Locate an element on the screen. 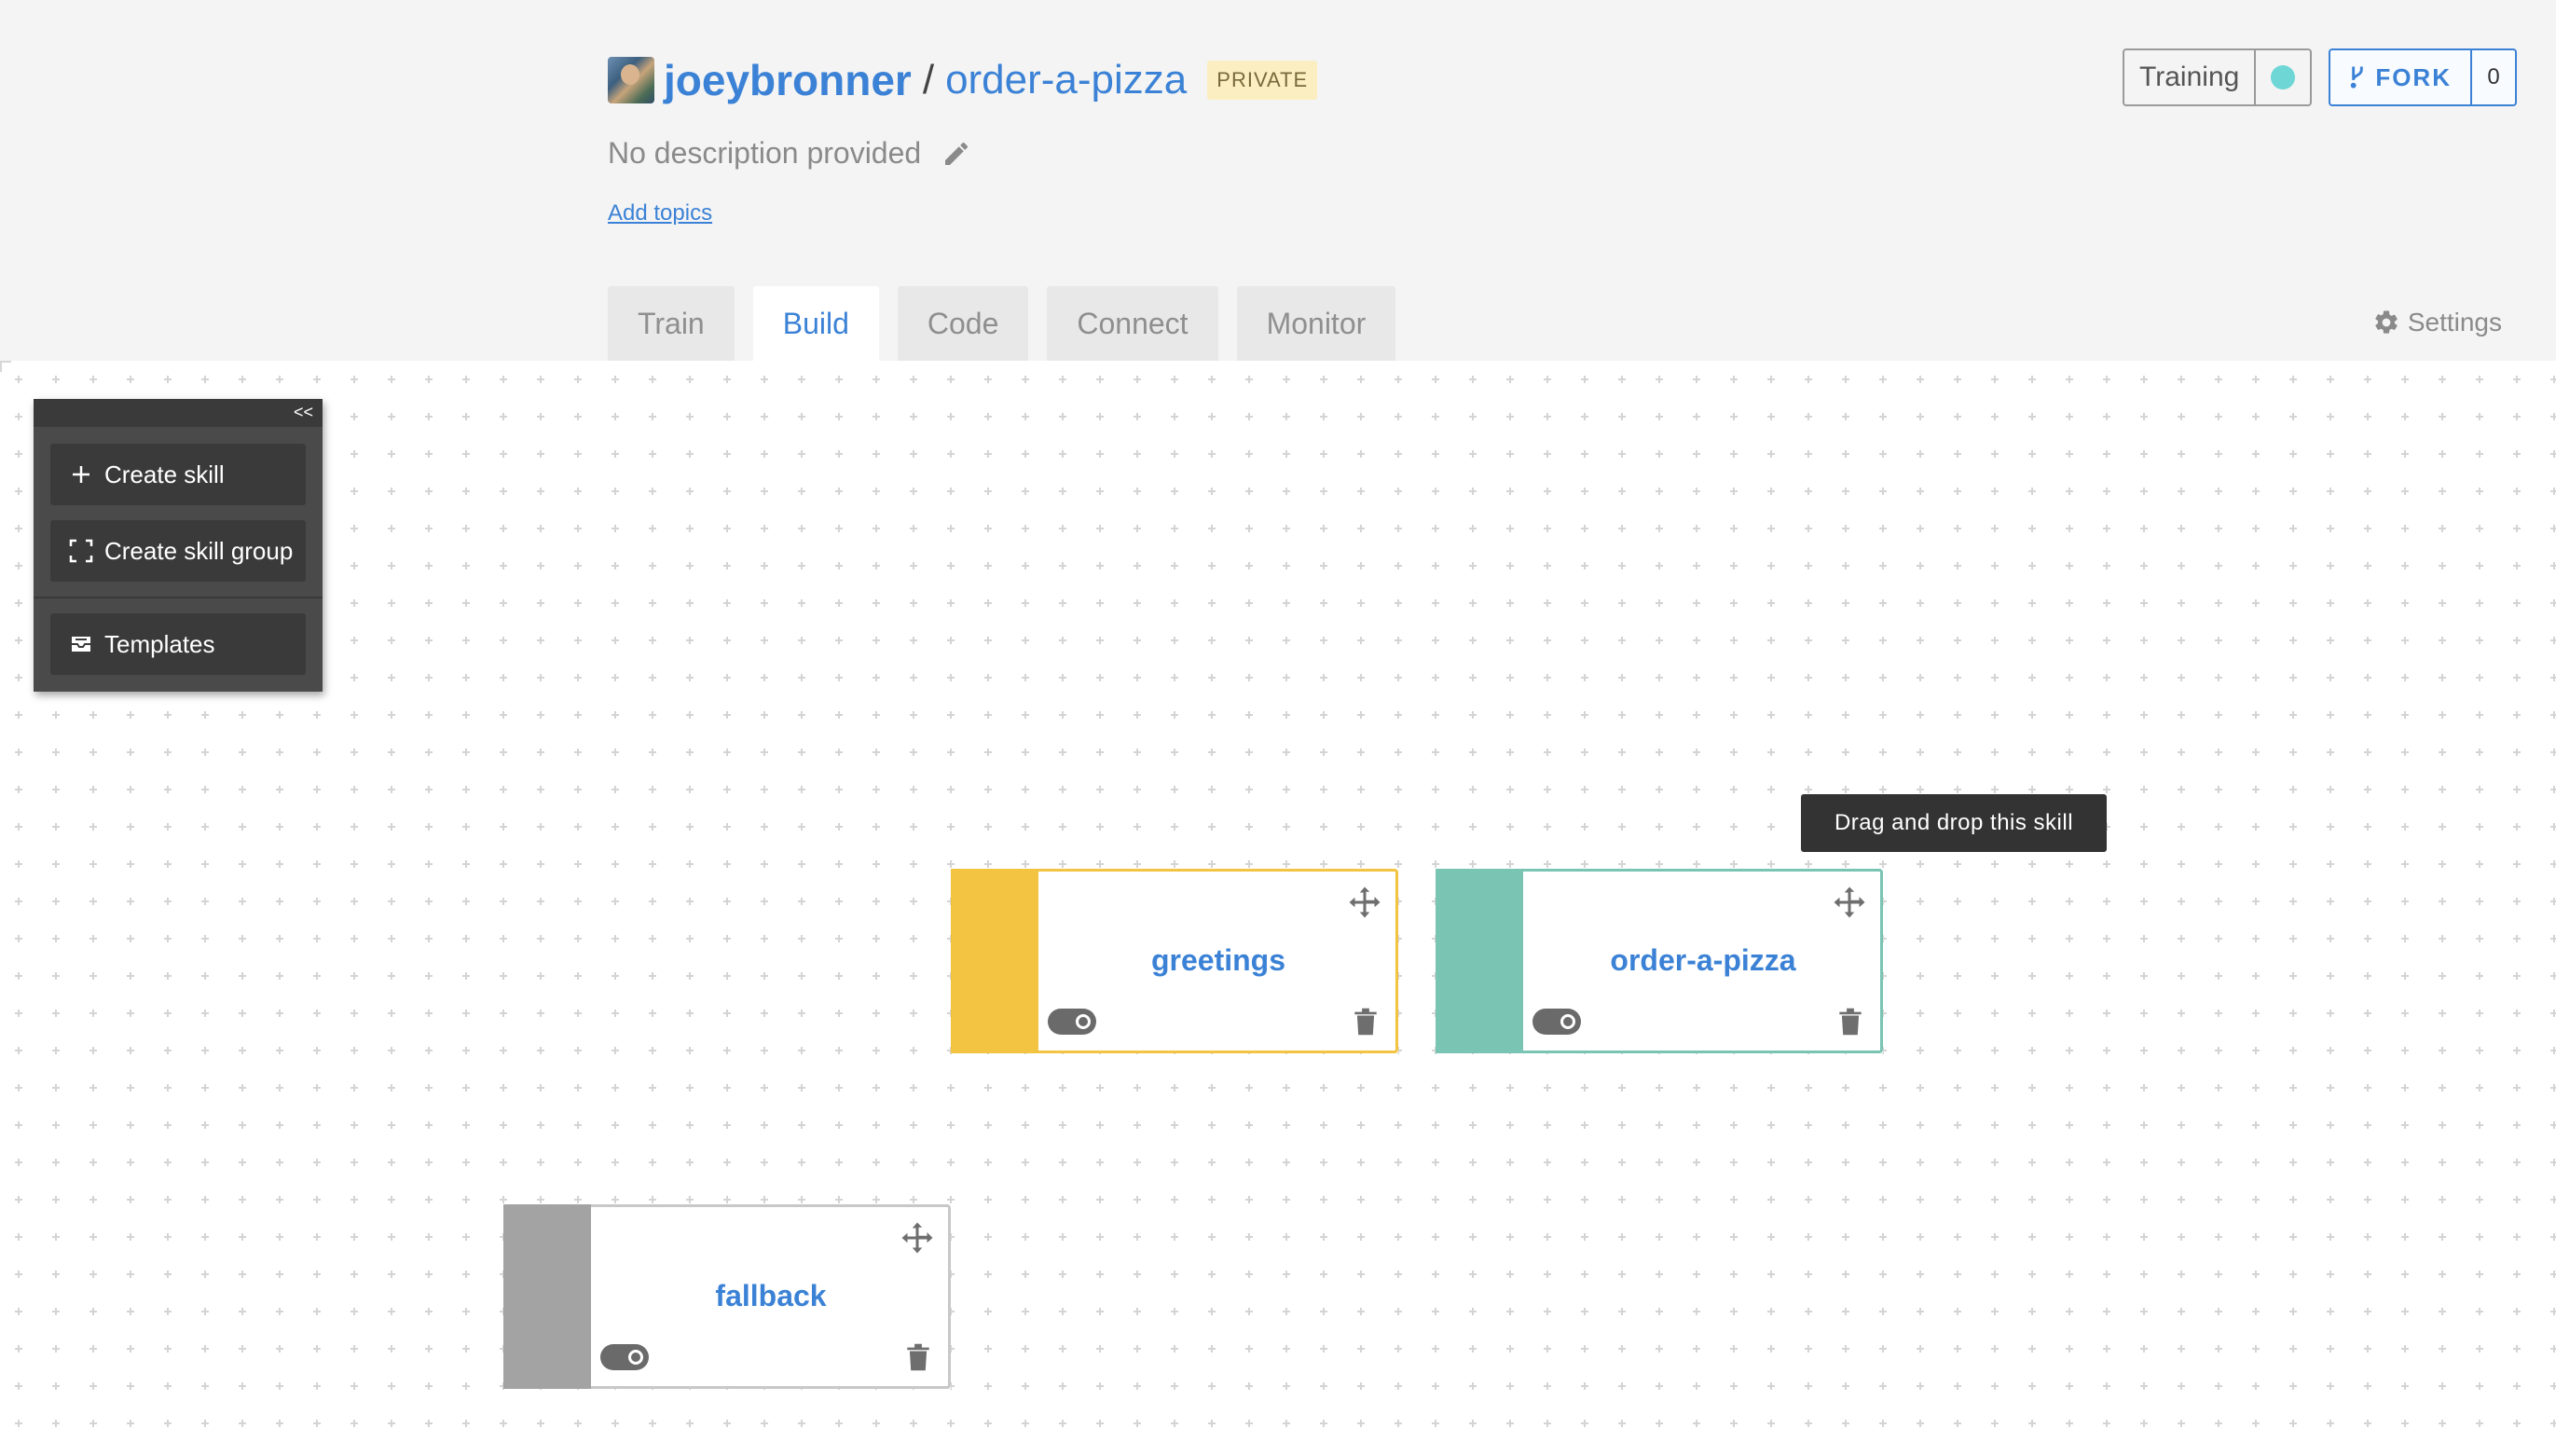 The height and width of the screenshot is (1456, 2556). skill-name: fallback is located at coordinates (771, 1296).